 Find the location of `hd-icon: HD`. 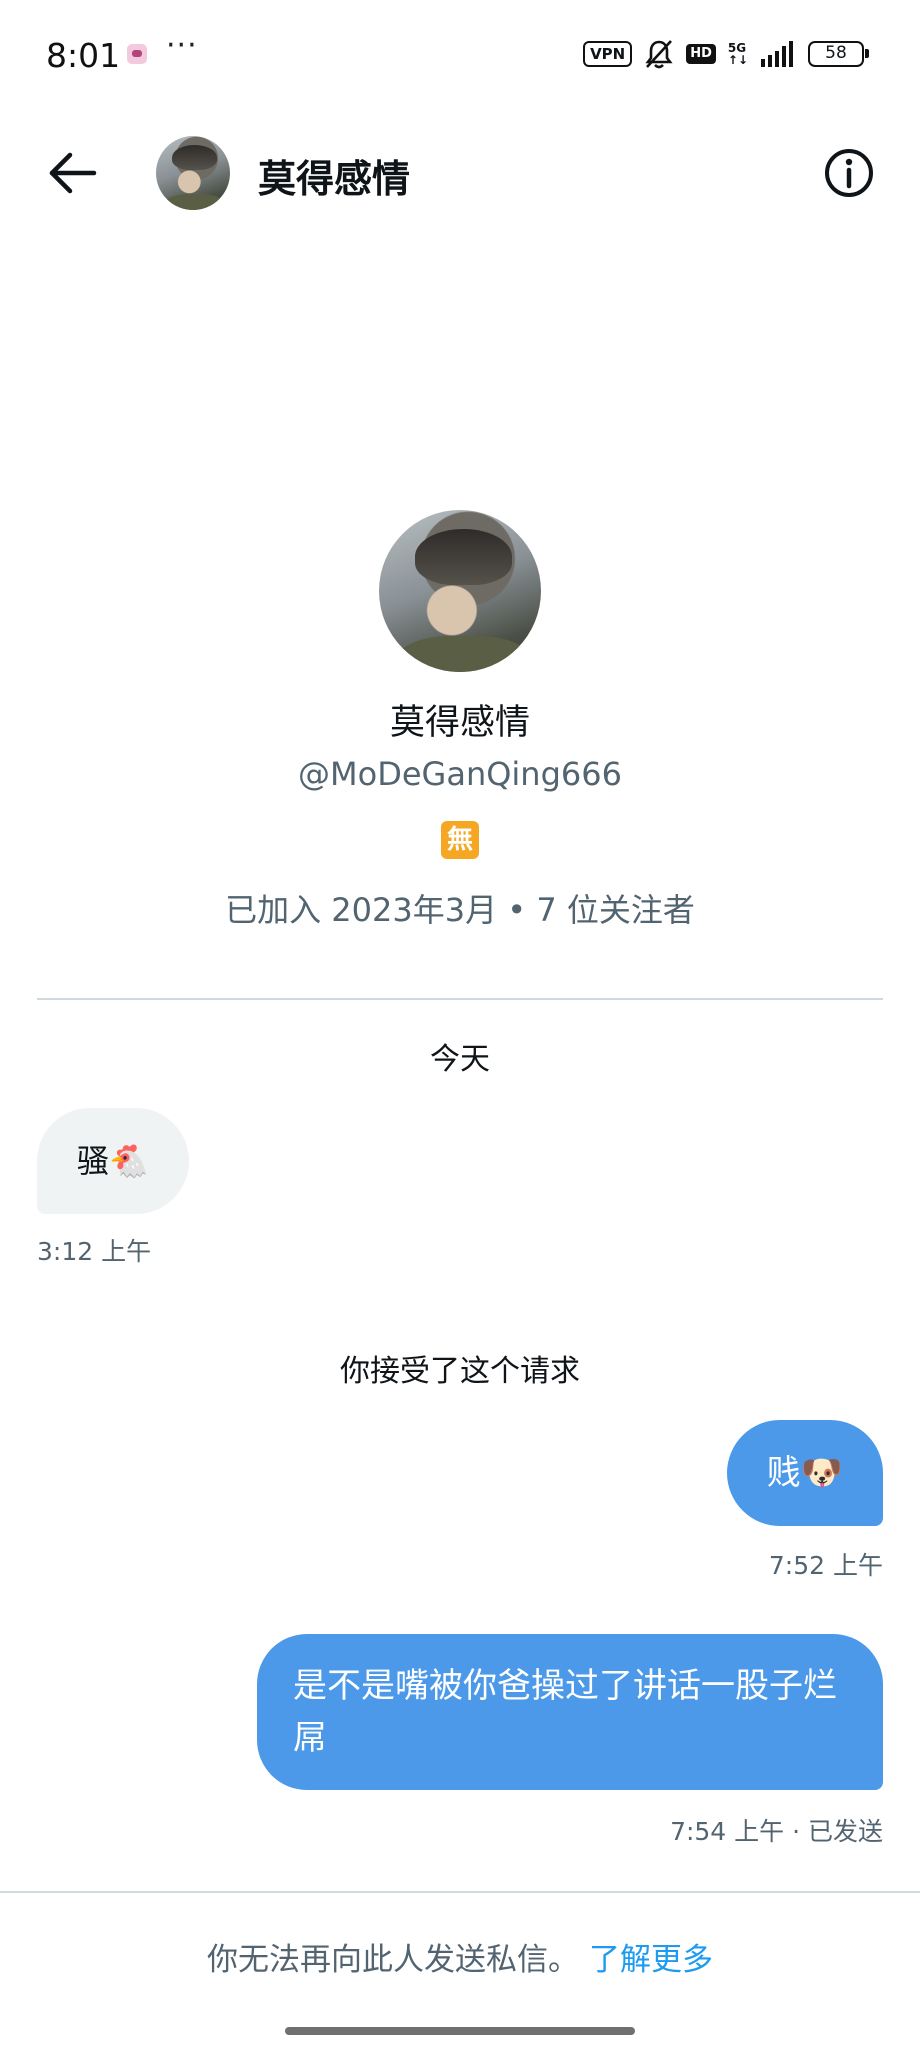

hd-icon: HD is located at coordinates (701, 54).